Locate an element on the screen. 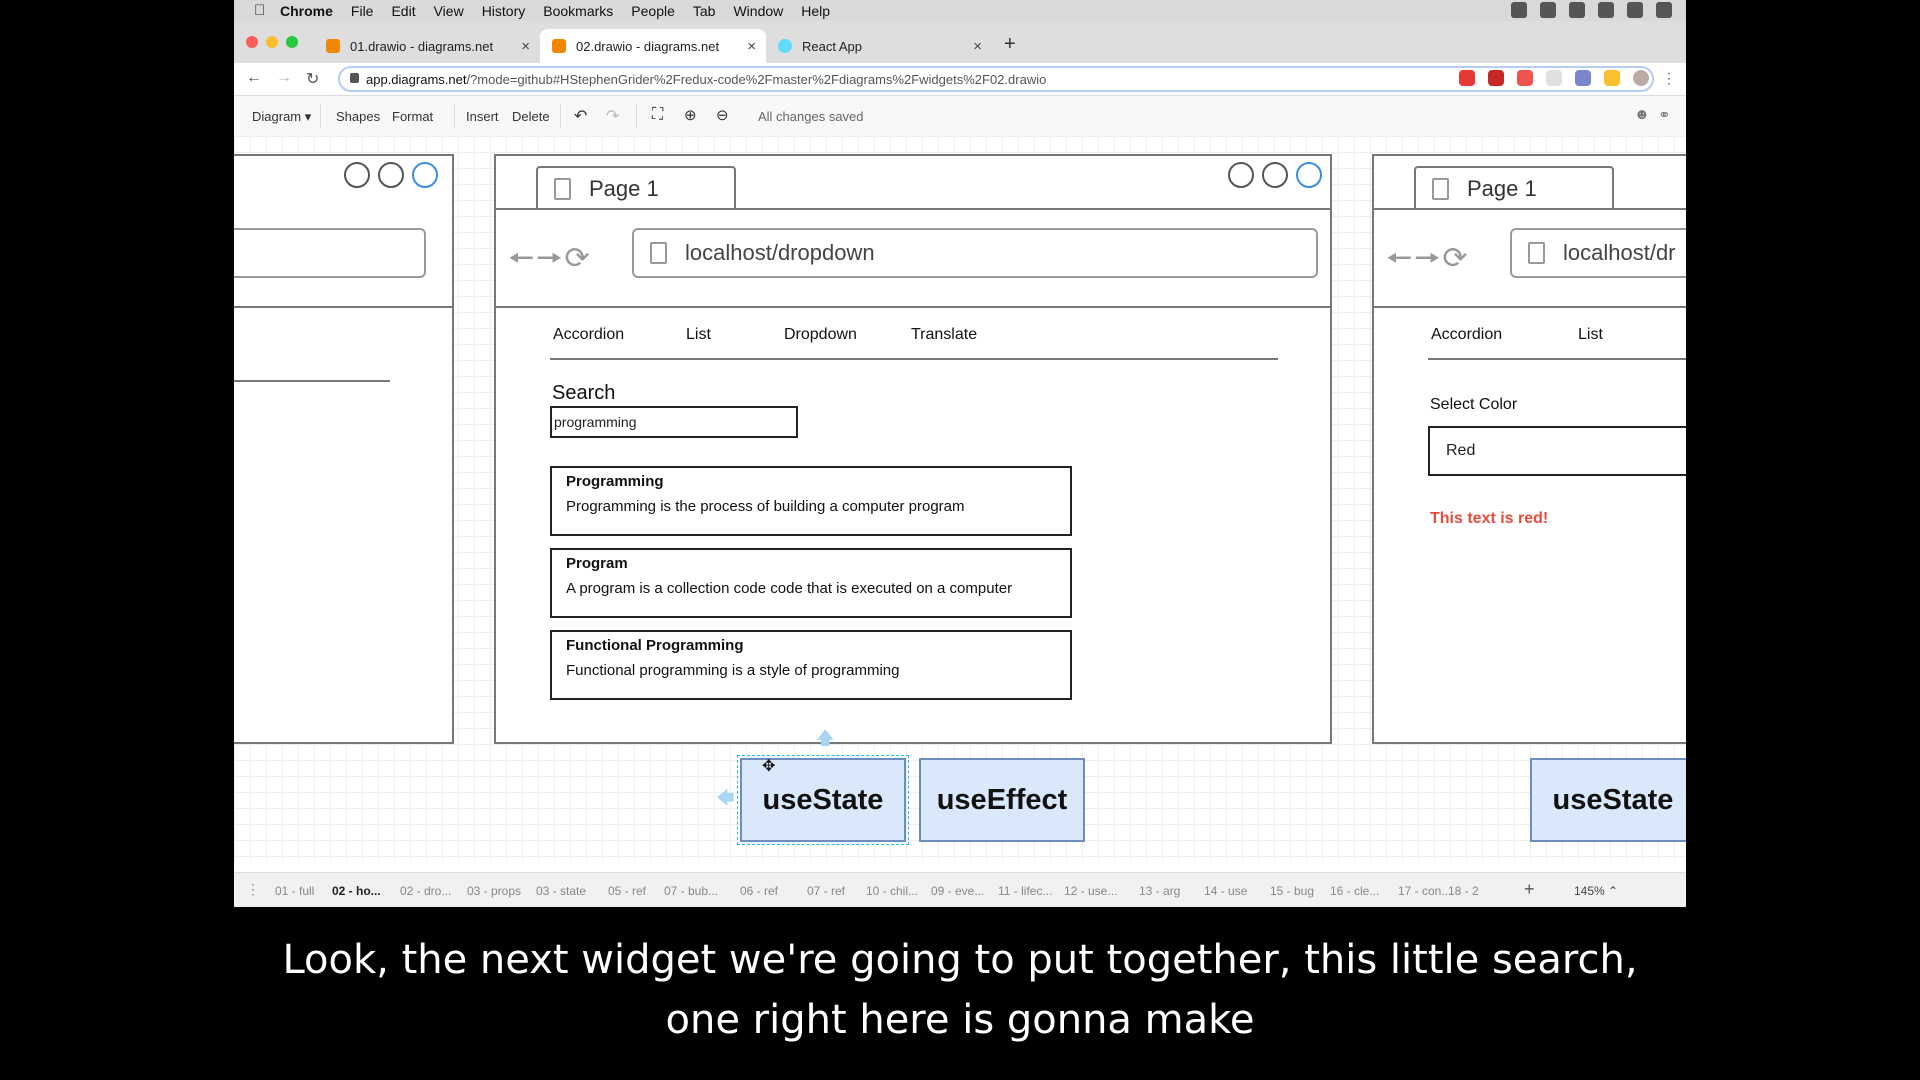 Image resolution: width=1920 pixels, height=1080 pixels. tab-02-drawio: 02.drawio - diagrams.net × is located at coordinates (653, 46).